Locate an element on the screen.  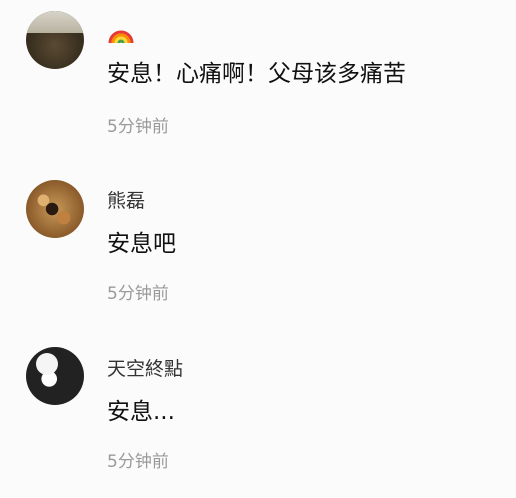
comment-text: 安息！心痛啊！父母该多痛苦 is located at coordinates (256, 74).